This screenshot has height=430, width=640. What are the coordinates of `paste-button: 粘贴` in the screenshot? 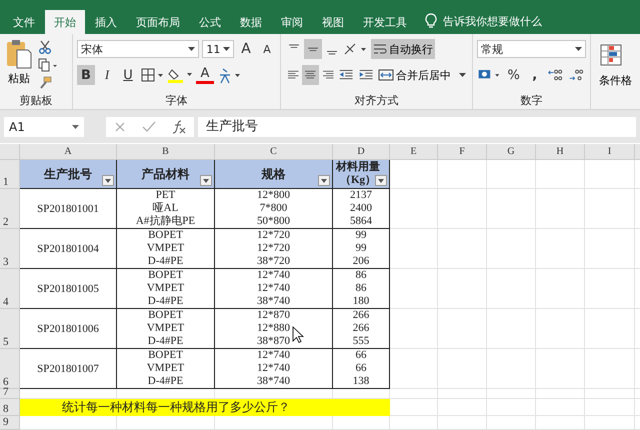 It's located at (19, 65).